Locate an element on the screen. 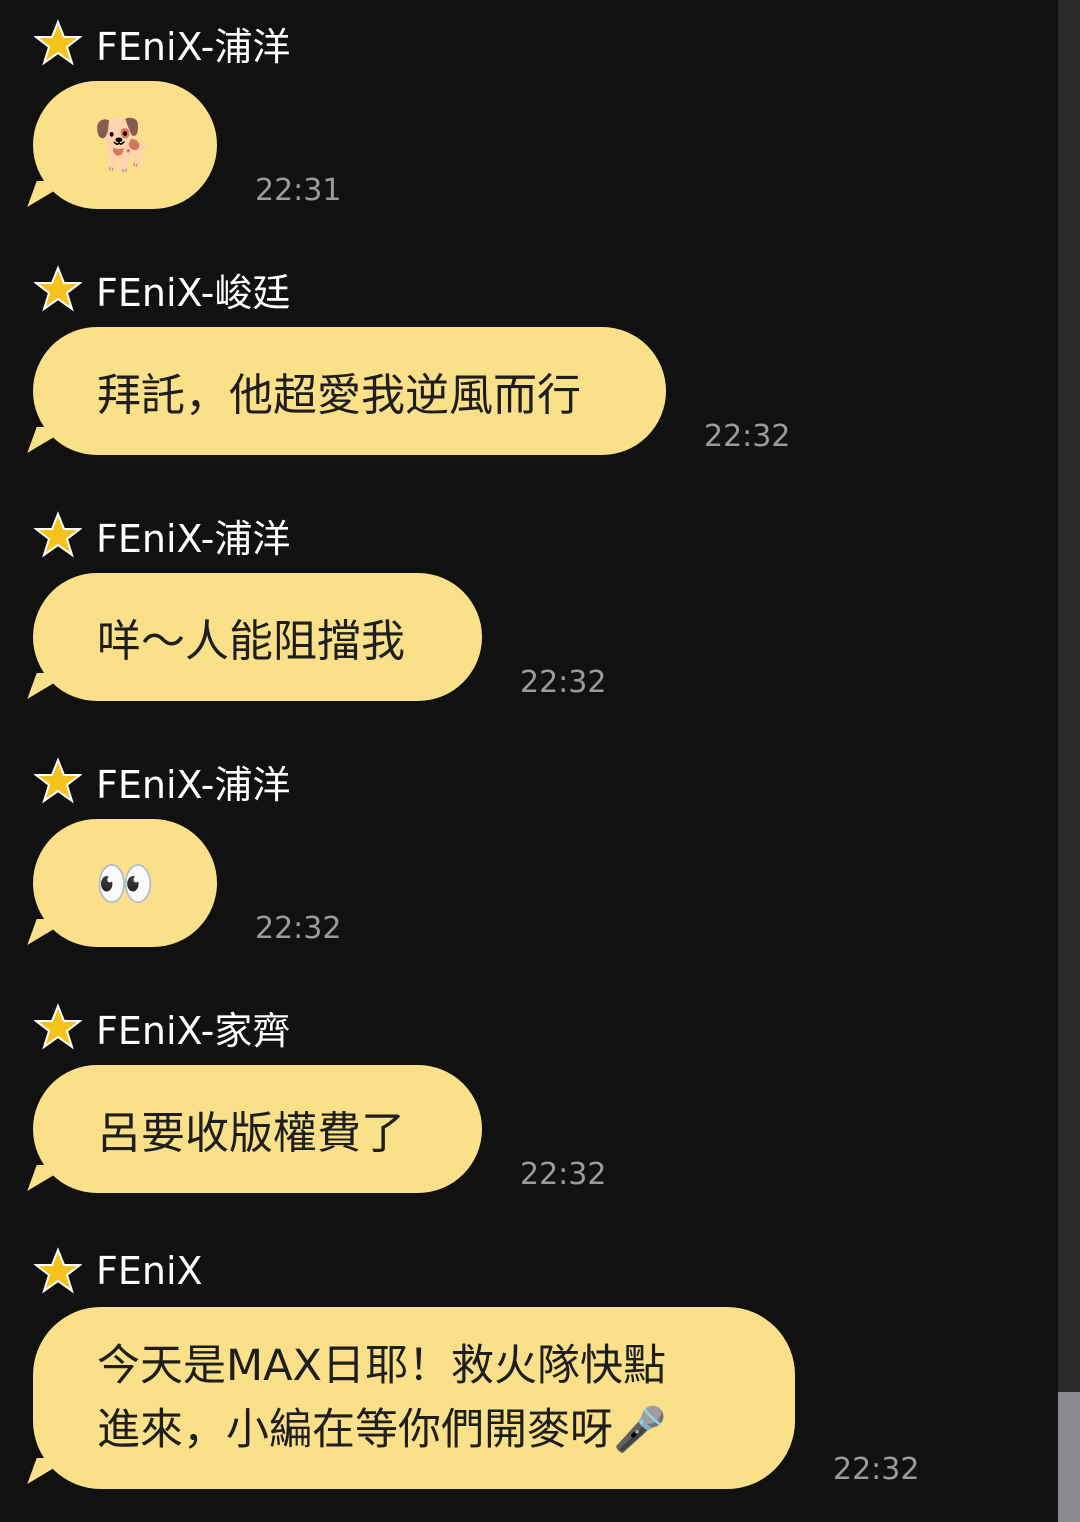  sender-row: FEniX is located at coordinates (118, 1271).